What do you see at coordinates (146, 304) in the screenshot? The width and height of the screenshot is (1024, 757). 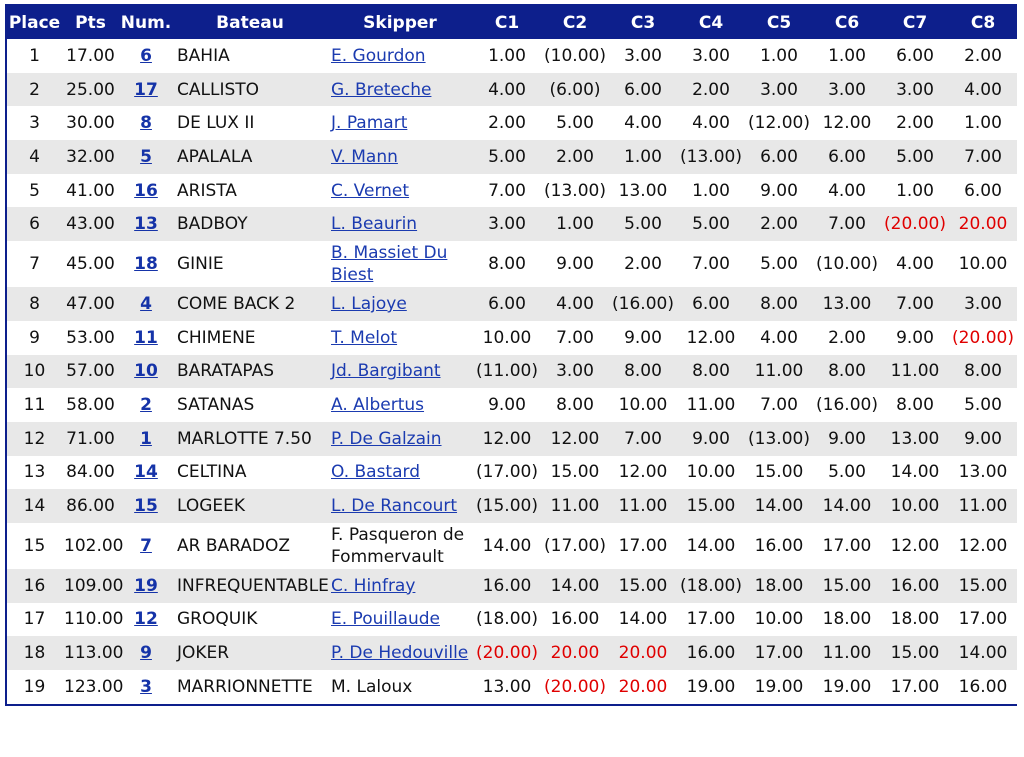 I see `sail-number-link: 4` at bounding box center [146, 304].